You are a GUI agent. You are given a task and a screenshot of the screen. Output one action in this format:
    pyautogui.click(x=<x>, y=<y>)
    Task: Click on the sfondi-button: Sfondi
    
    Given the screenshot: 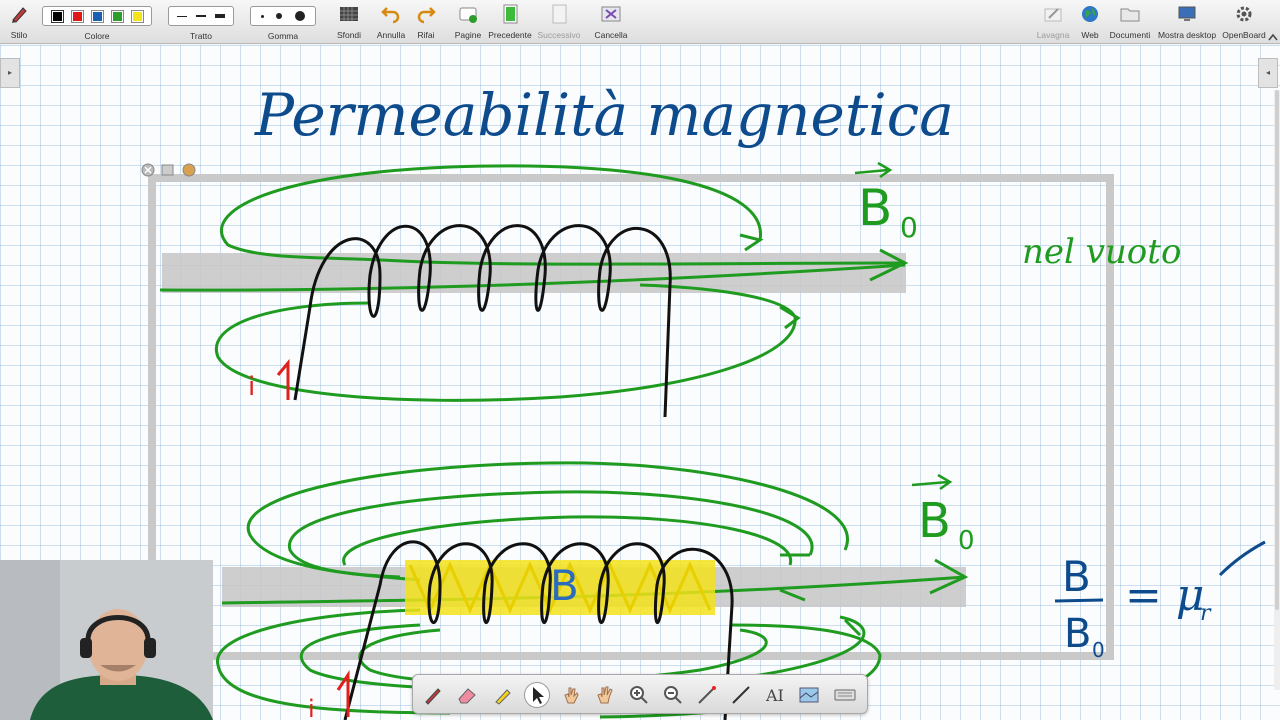 What is the action you would take?
    pyautogui.click(x=349, y=22)
    